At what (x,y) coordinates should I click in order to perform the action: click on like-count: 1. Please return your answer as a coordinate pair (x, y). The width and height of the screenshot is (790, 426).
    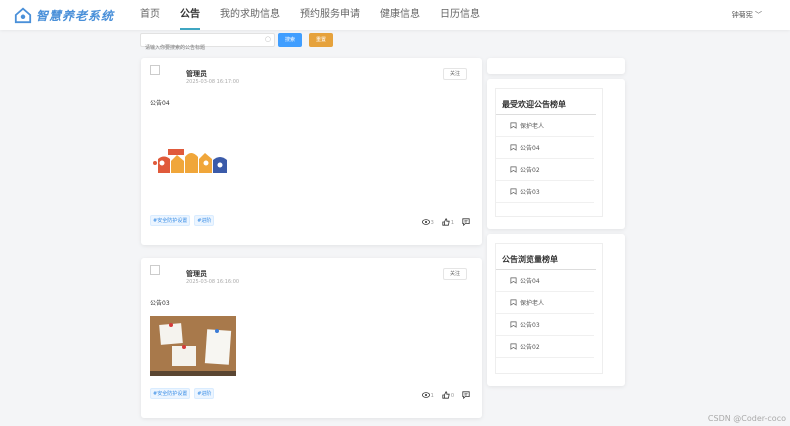
    Looking at the image, I should click on (448, 222).